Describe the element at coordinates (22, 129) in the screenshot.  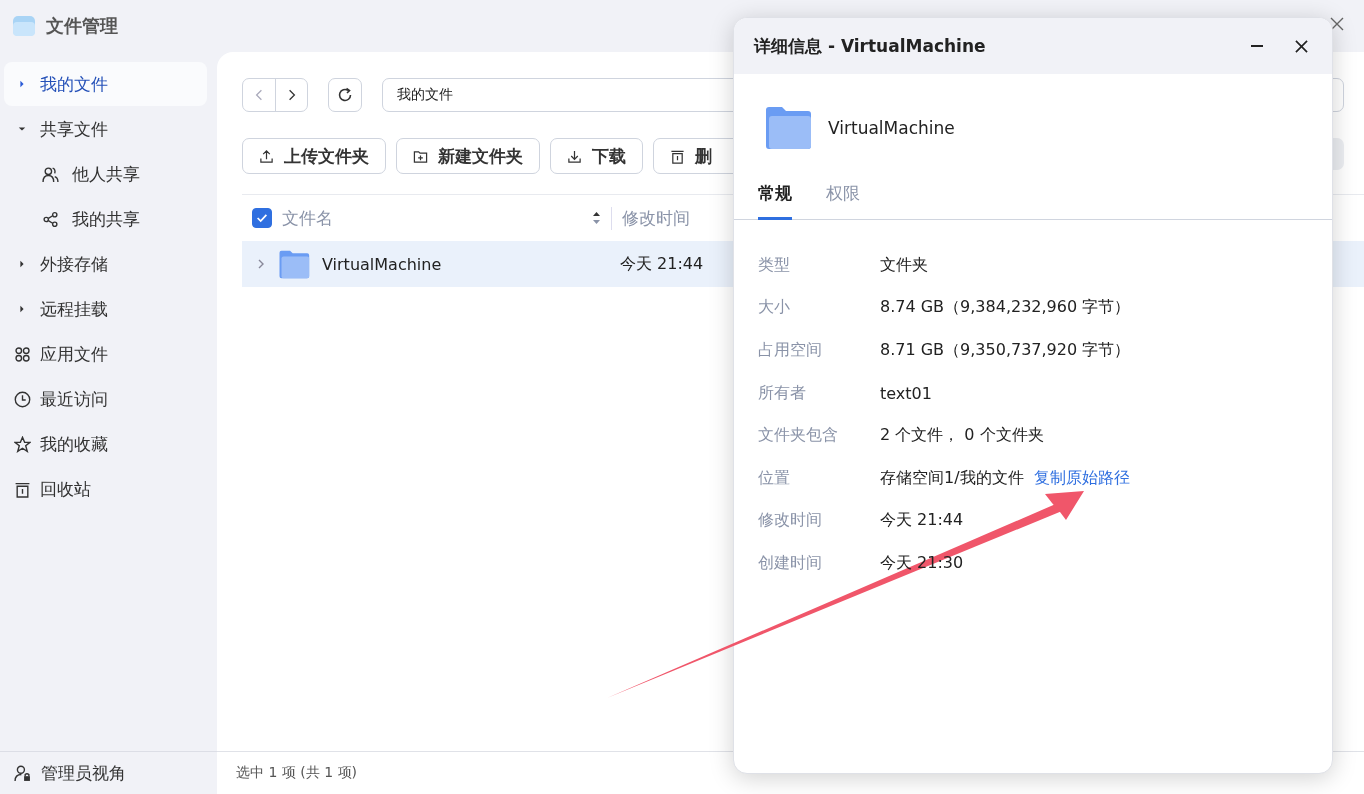
I see `expanded-caret-icon` at that location.